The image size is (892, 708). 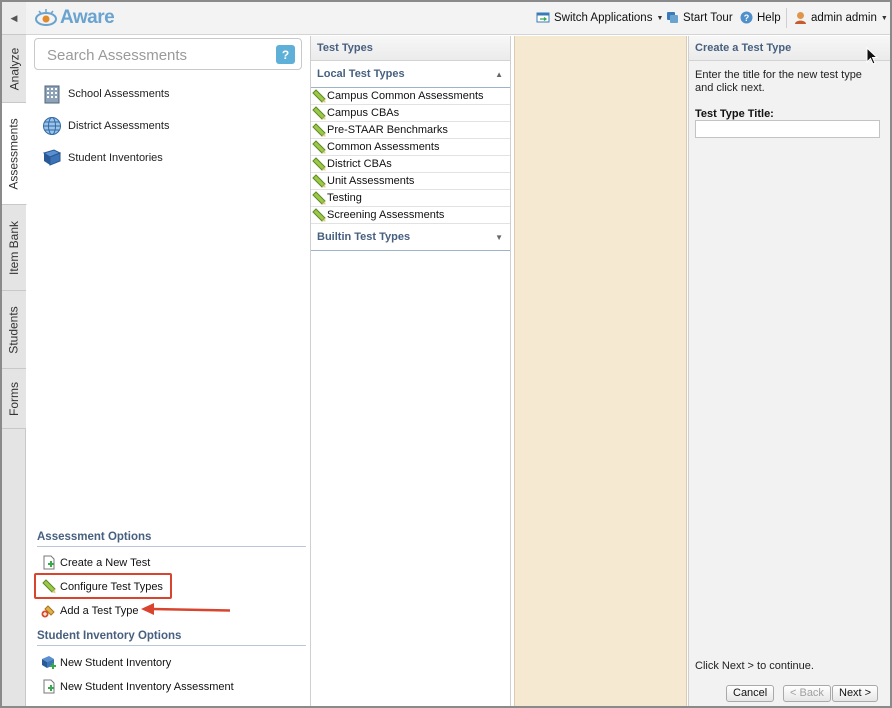 What do you see at coordinates (147, 686) in the screenshot?
I see `option-label: New Student Inventory Assessment` at bounding box center [147, 686].